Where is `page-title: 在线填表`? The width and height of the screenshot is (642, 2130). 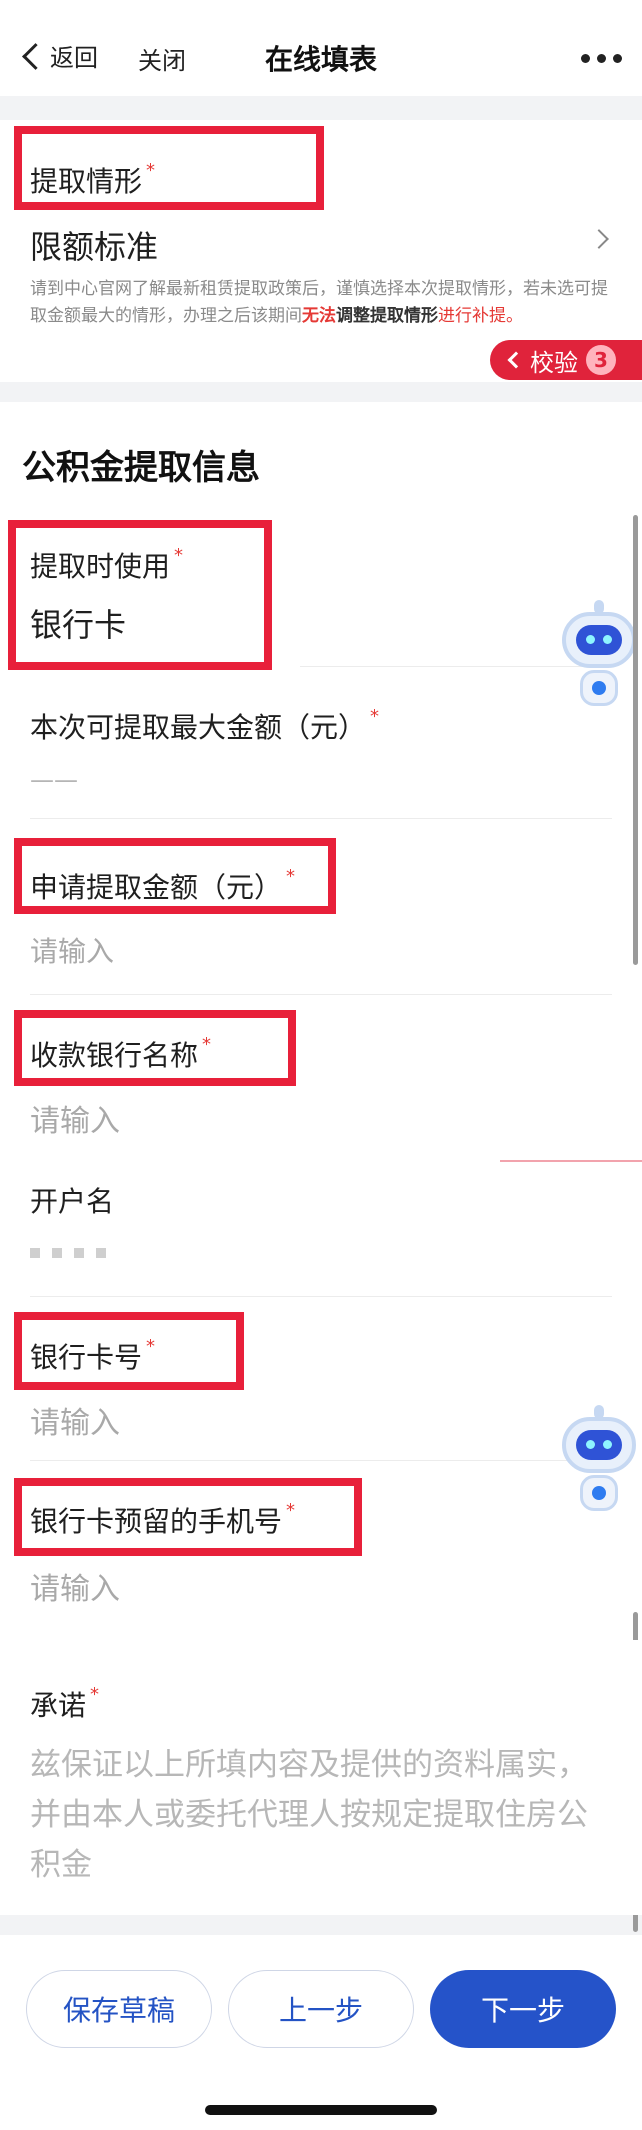
page-title: 在线填表 is located at coordinates (320, 59).